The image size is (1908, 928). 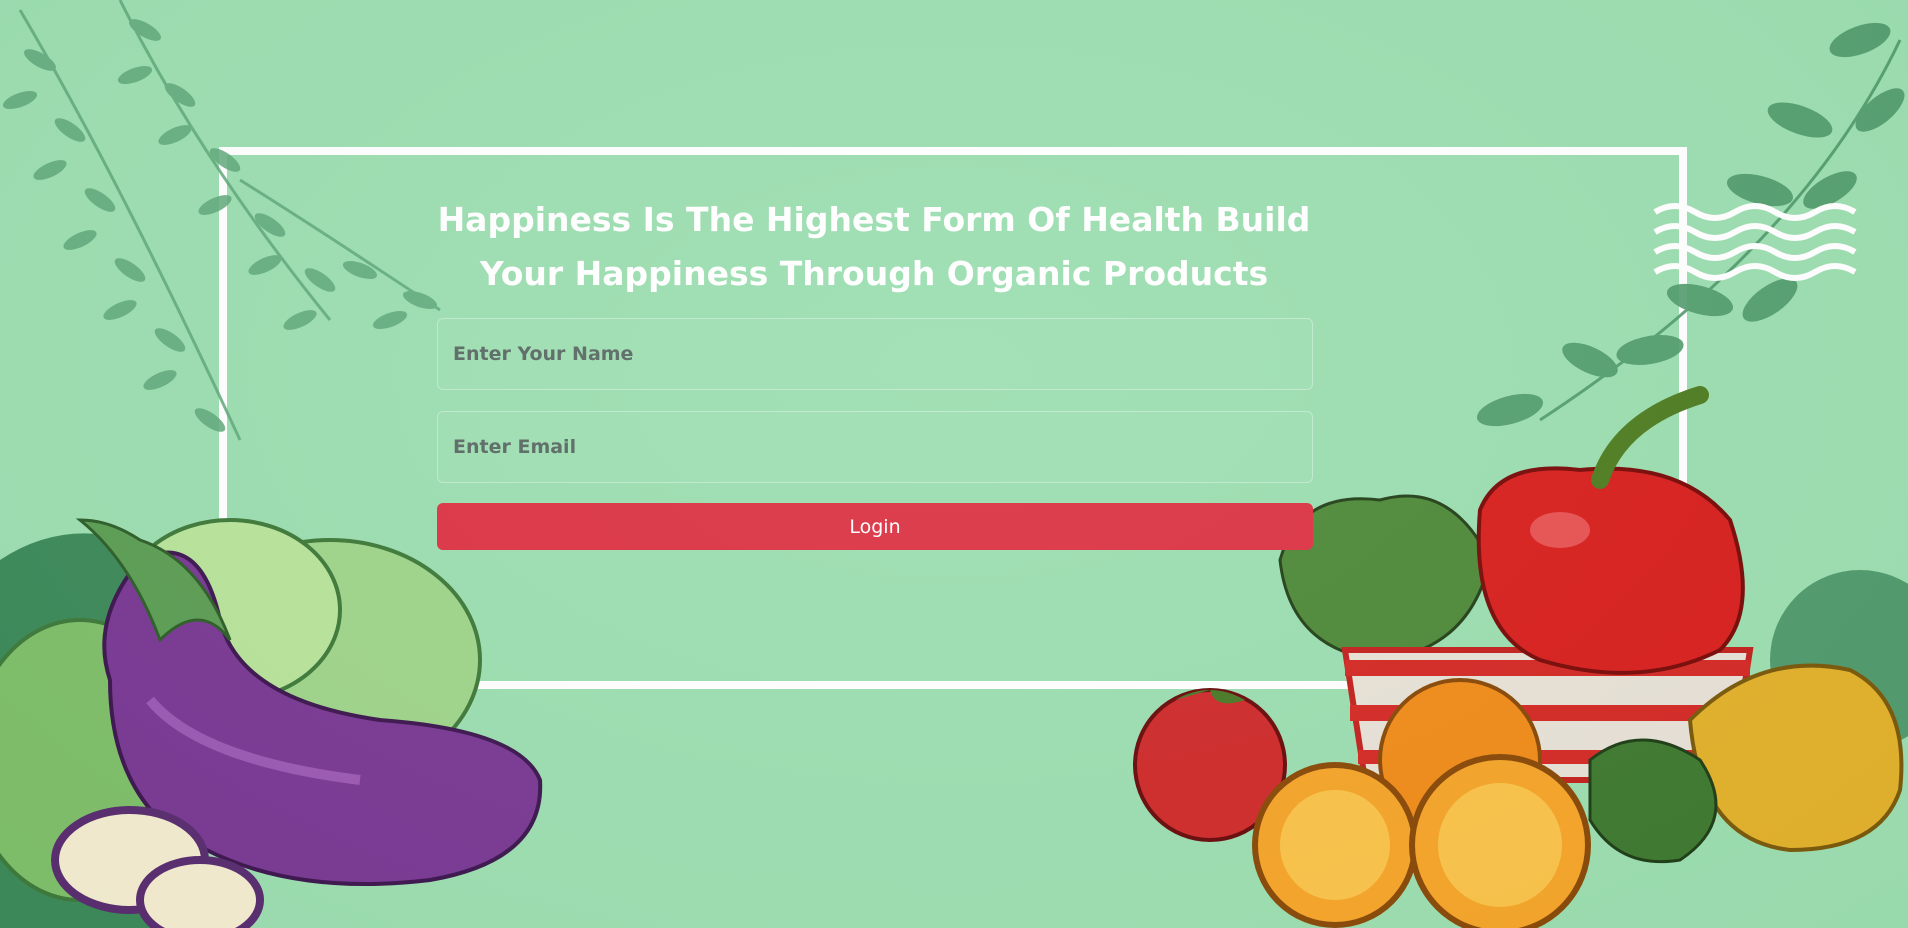 I want to click on login-button: Login, so click(x=875, y=526).